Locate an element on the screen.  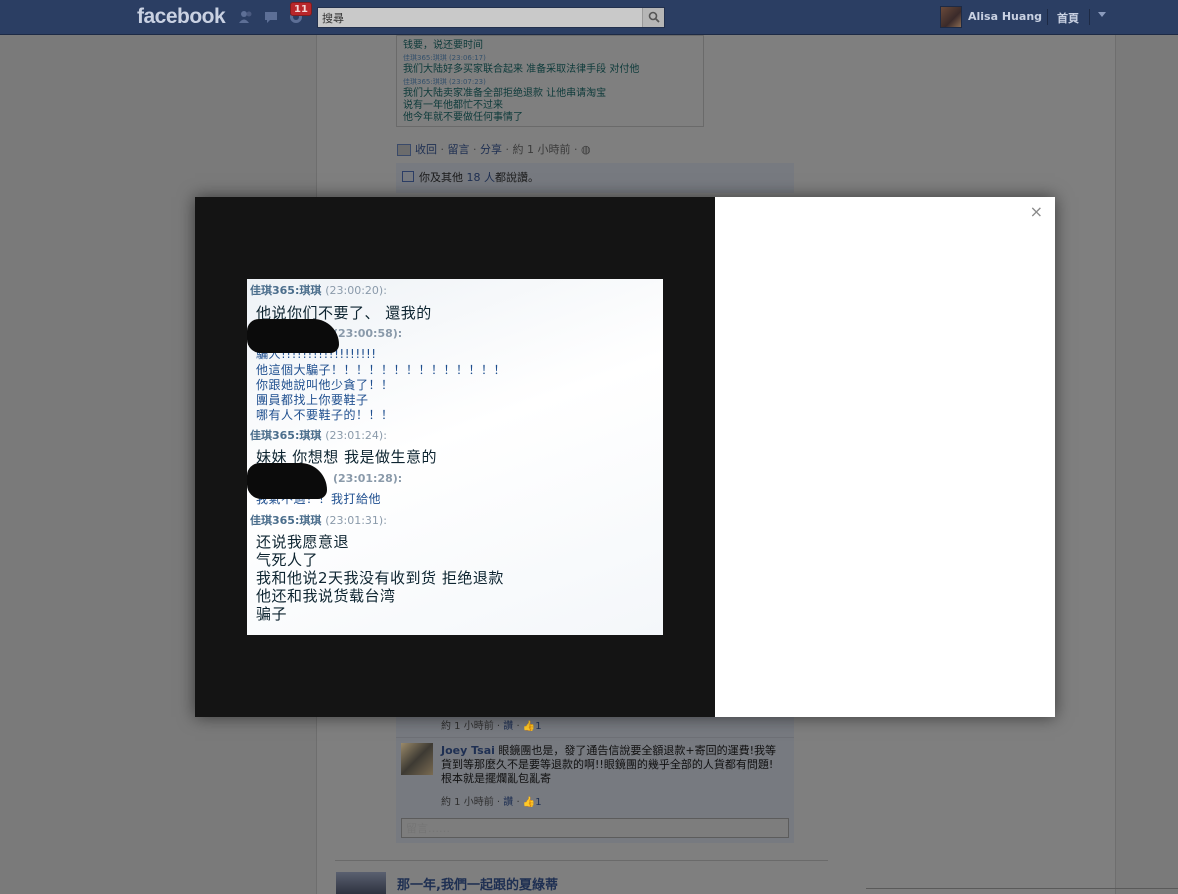
chat-sender: 佳琪365:琪琪 (23:01:31): is located at coordinates (318, 520).